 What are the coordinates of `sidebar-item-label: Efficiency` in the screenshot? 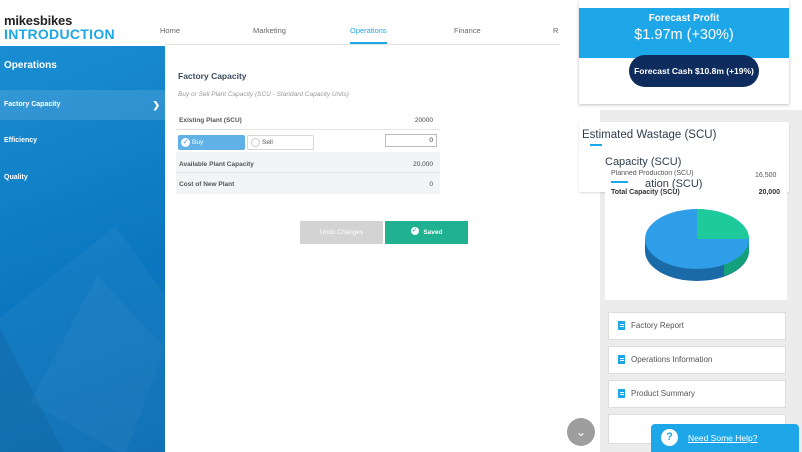 It's located at (21, 140).